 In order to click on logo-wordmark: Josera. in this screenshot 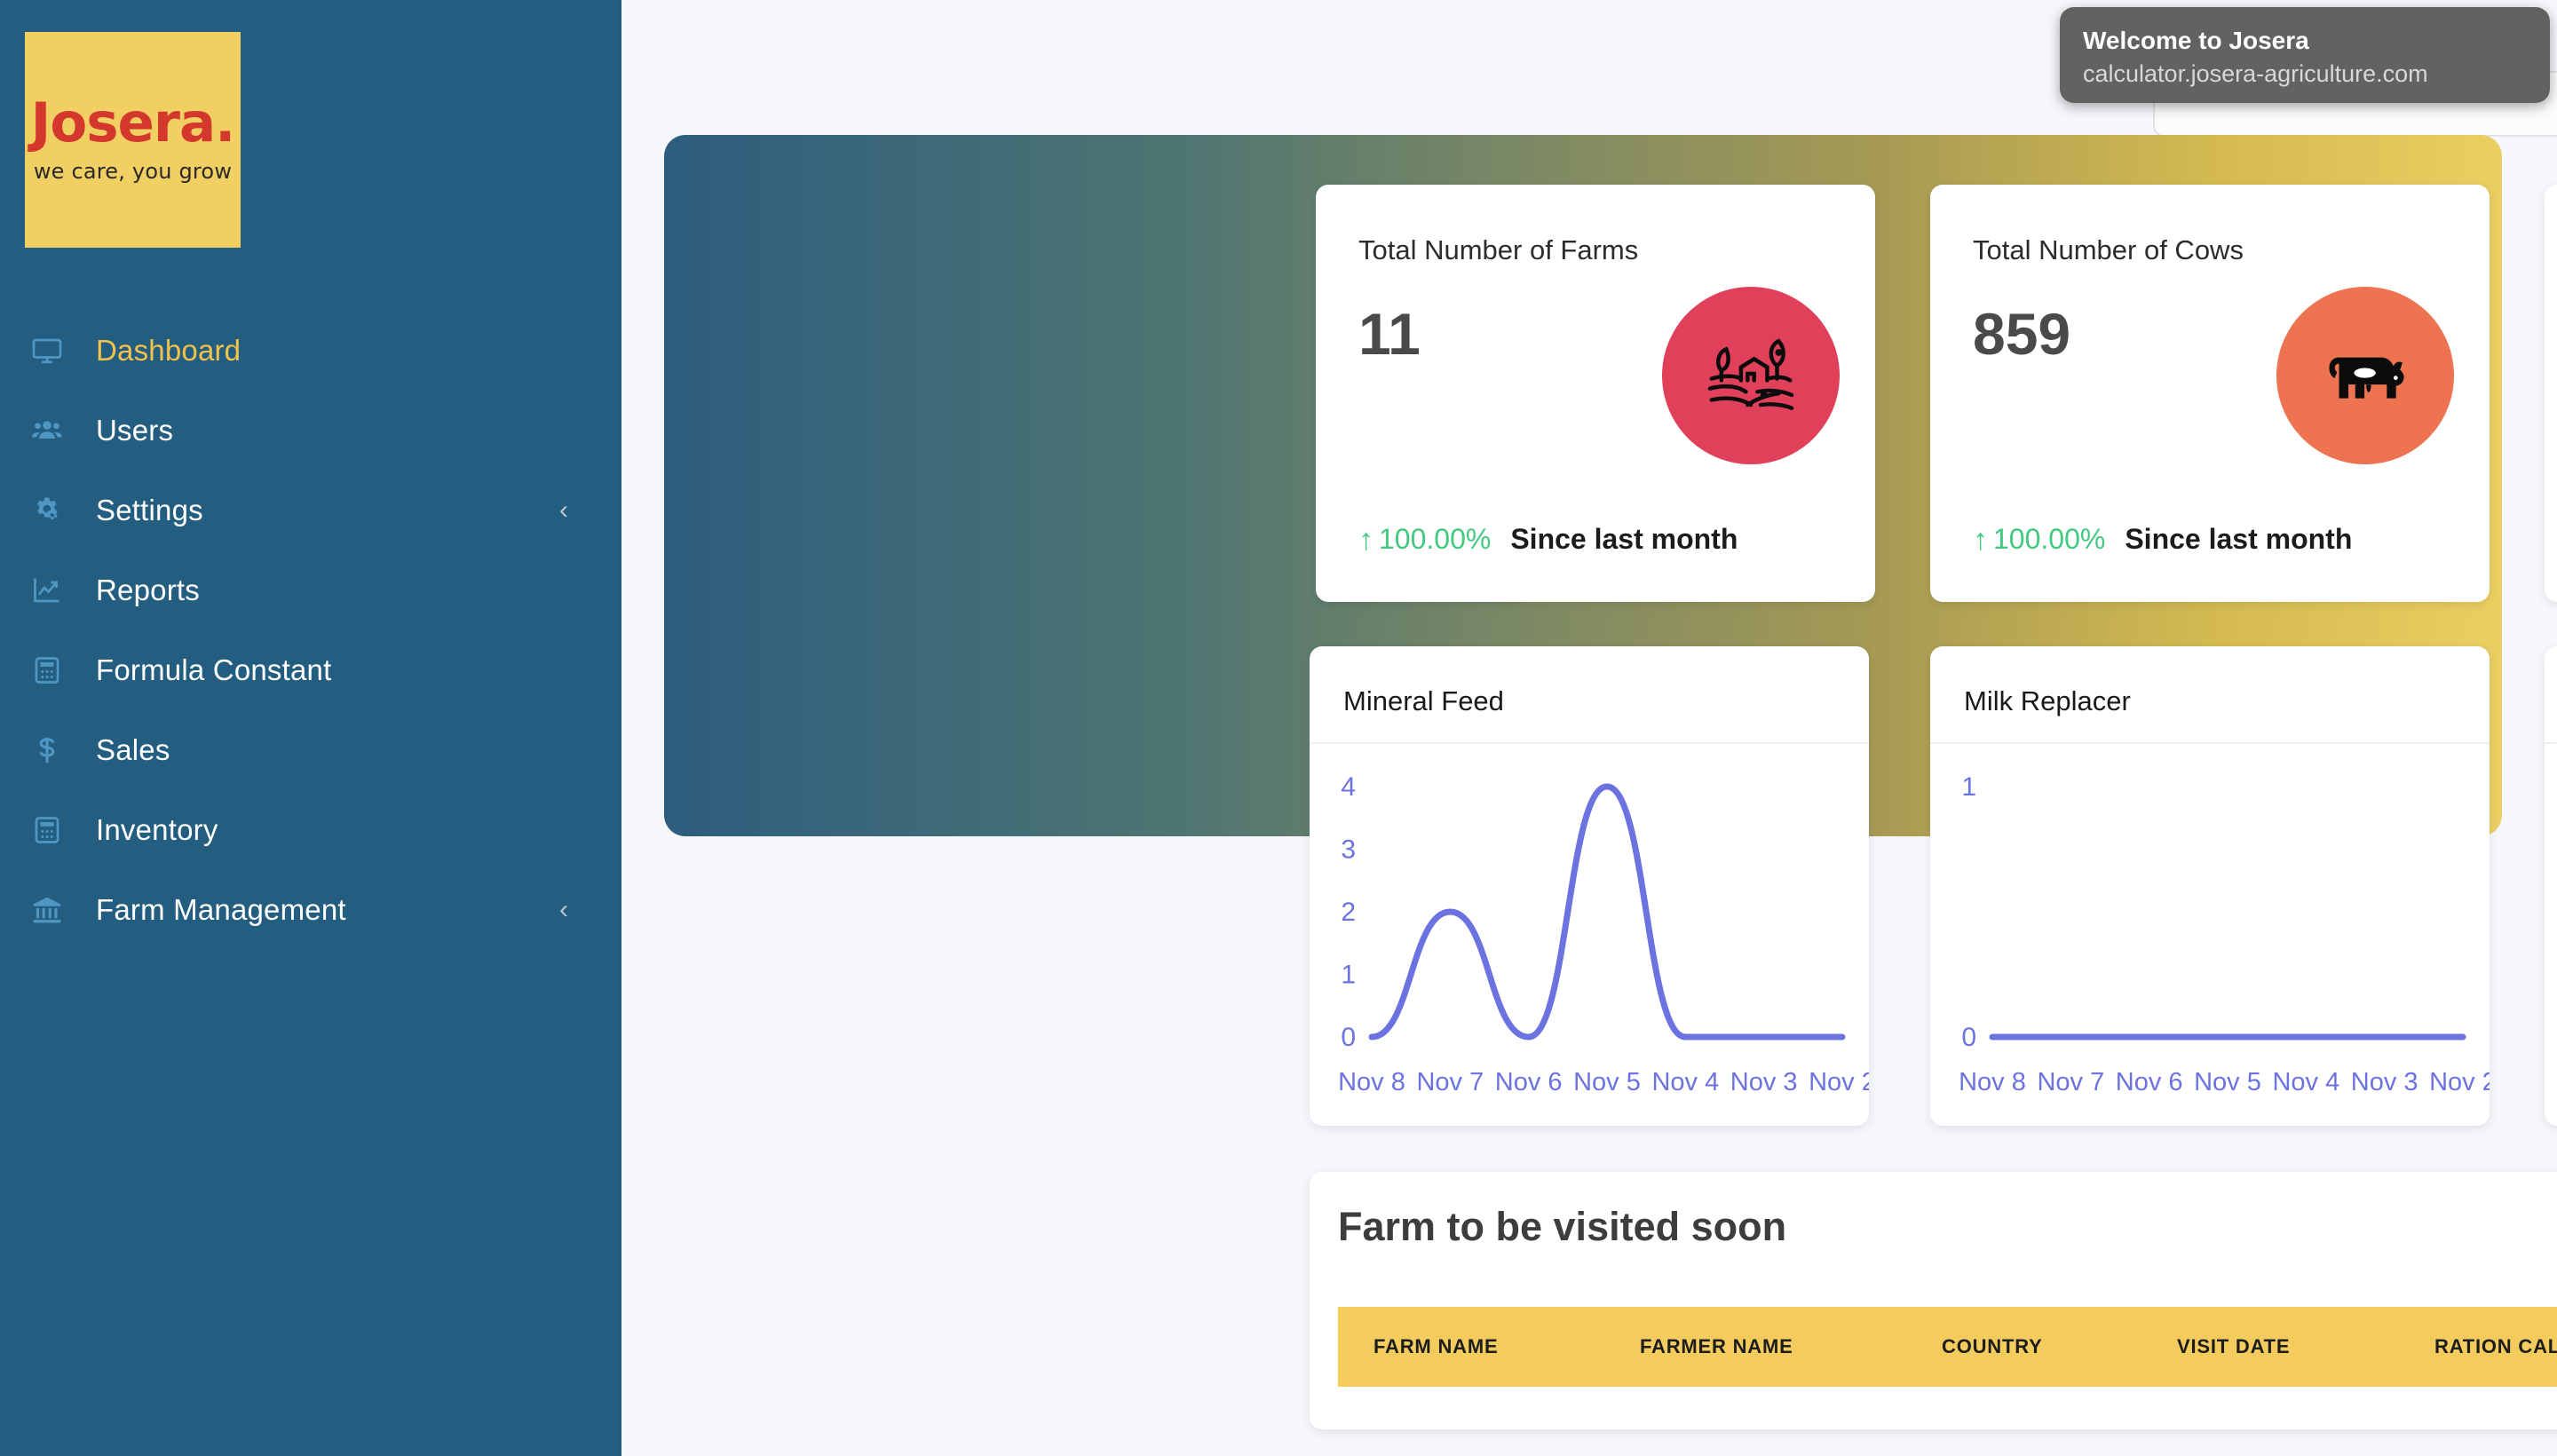, I will do `click(133, 122)`.